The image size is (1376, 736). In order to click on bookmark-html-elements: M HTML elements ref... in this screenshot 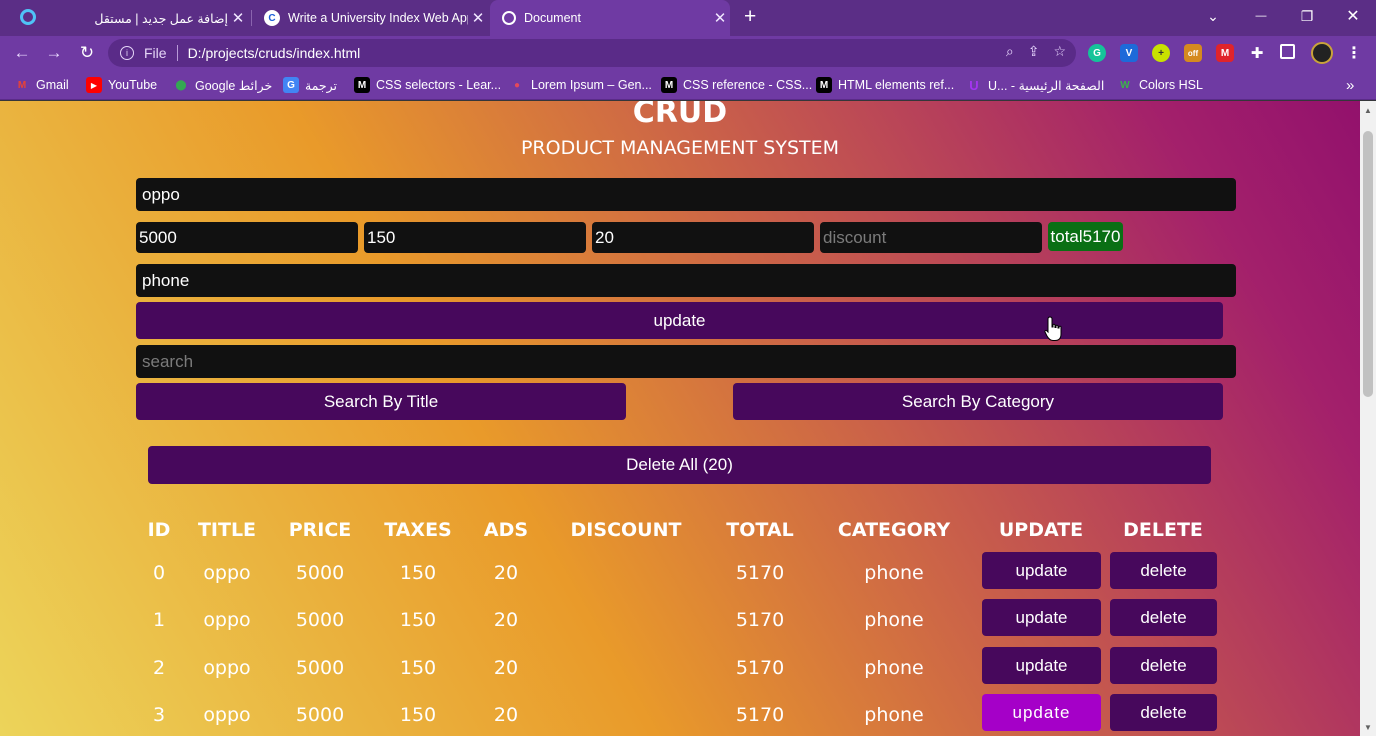, I will do `click(885, 85)`.